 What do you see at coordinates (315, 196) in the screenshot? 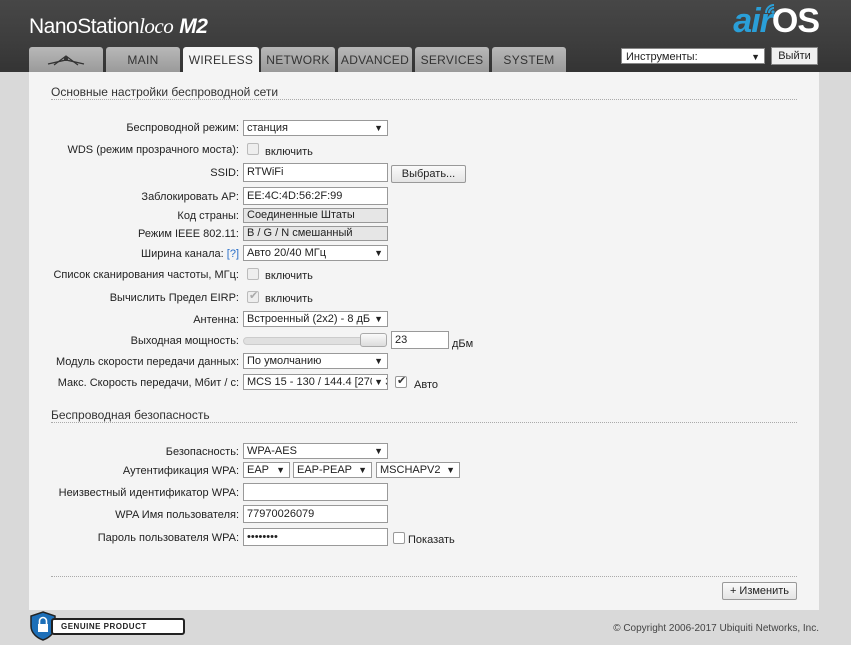
I see `lock-ap-input: EE:4C:4D:56:2F:99` at bounding box center [315, 196].